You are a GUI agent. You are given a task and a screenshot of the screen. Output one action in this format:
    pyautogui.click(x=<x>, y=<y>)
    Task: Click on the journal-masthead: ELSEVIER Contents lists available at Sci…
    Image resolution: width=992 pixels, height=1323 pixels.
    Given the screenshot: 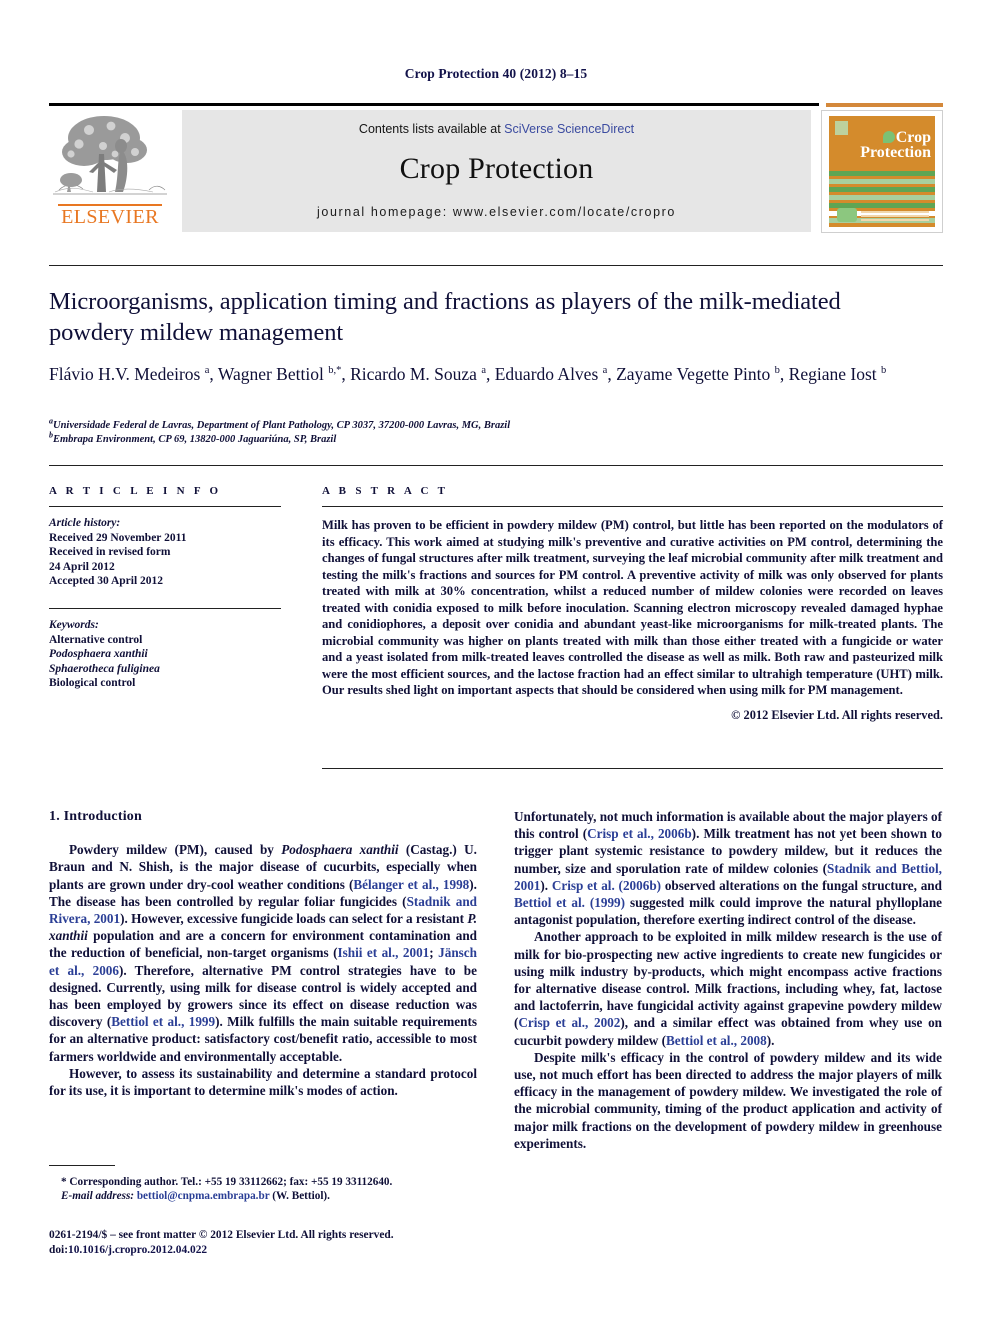 What is the action you would take?
    pyautogui.click(x=496, y=168)
    